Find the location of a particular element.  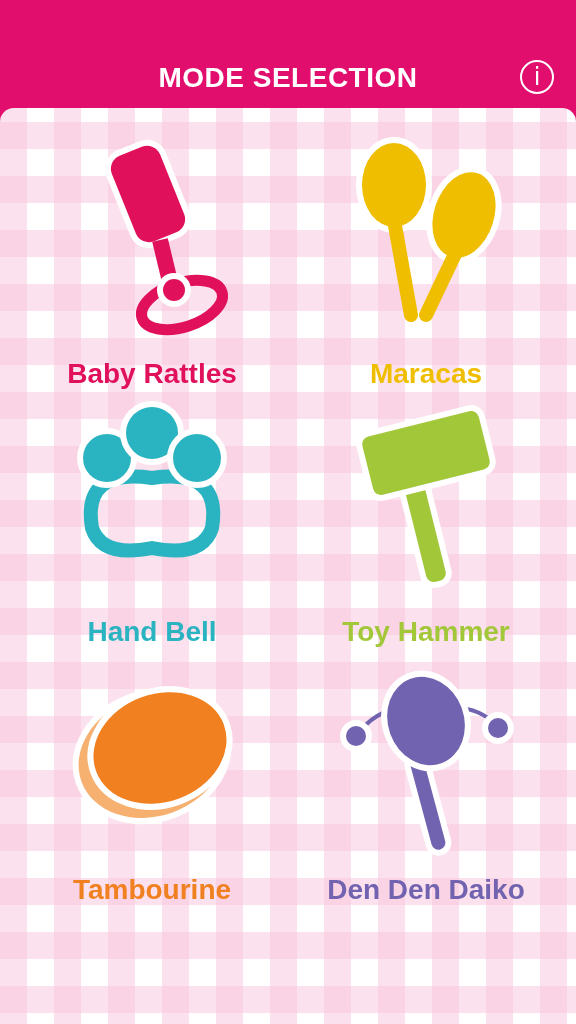

mode-button: Hand Bell is located at coordinates (152, 523).